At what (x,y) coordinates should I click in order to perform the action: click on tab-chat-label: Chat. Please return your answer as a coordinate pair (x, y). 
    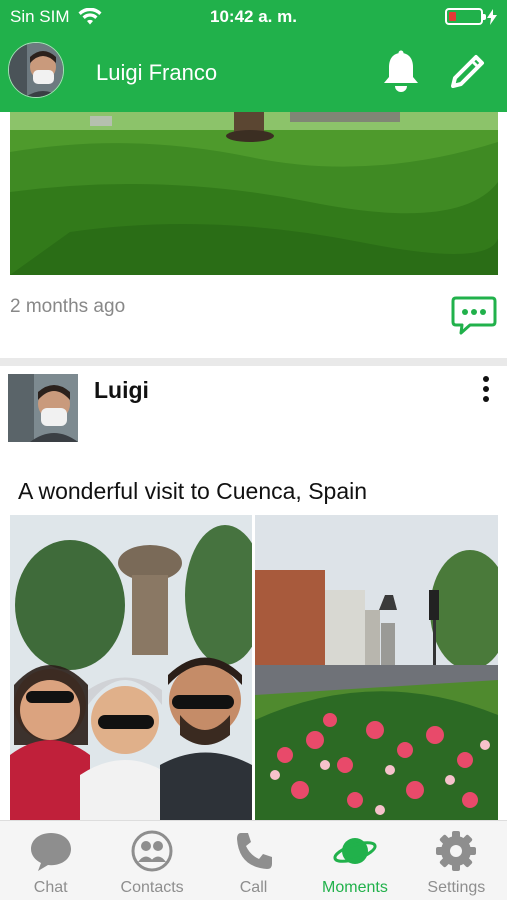
    Looking at the image, I should click on (50, 887).